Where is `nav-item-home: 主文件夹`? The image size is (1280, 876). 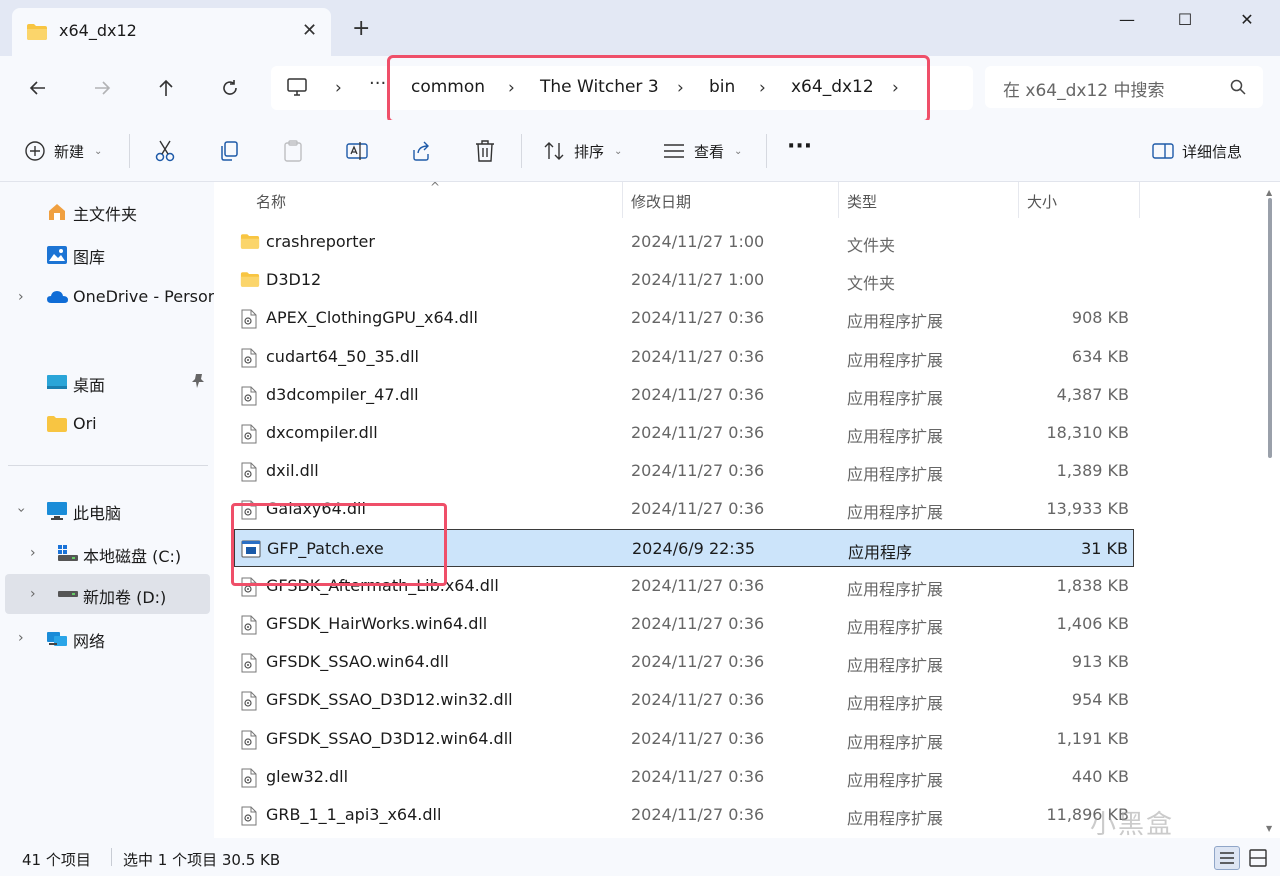 nav-item-home: 主文件夹 is located at coordinates (105, 211).